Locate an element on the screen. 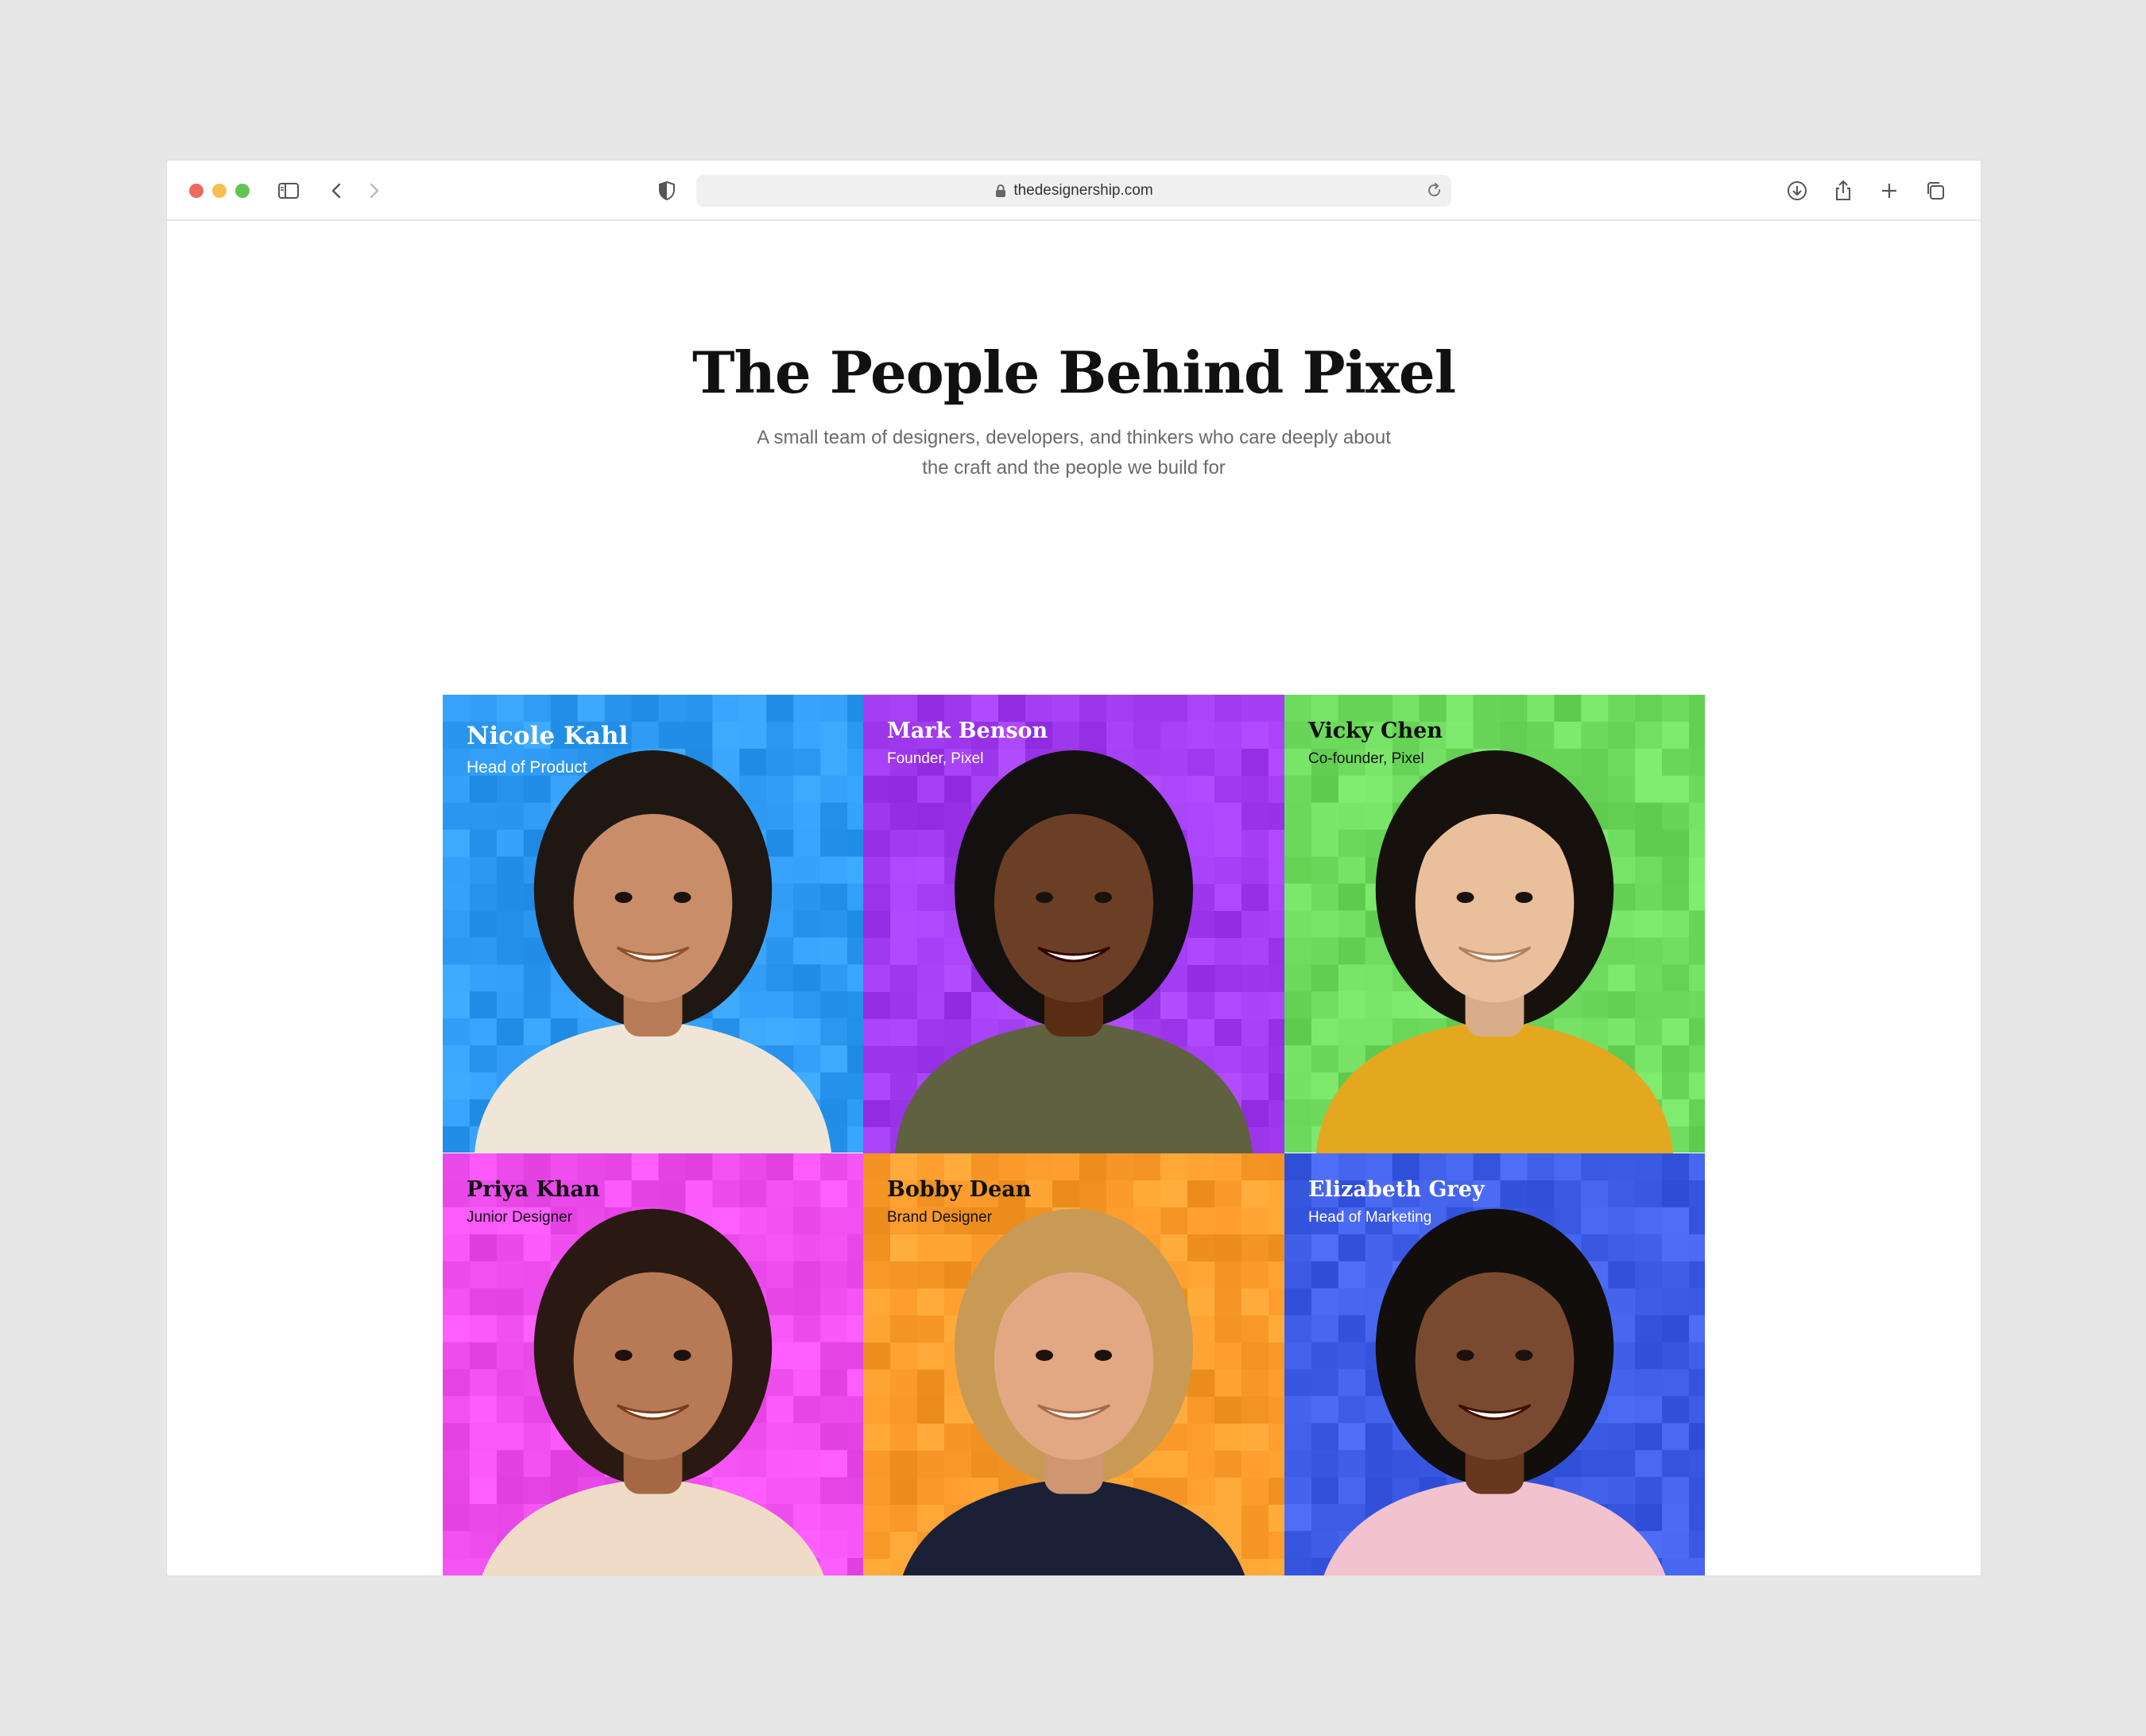 This screenshot has width=2146, height=1736. address-bar: thedesignership.com is located at coordinates (1073, 191).